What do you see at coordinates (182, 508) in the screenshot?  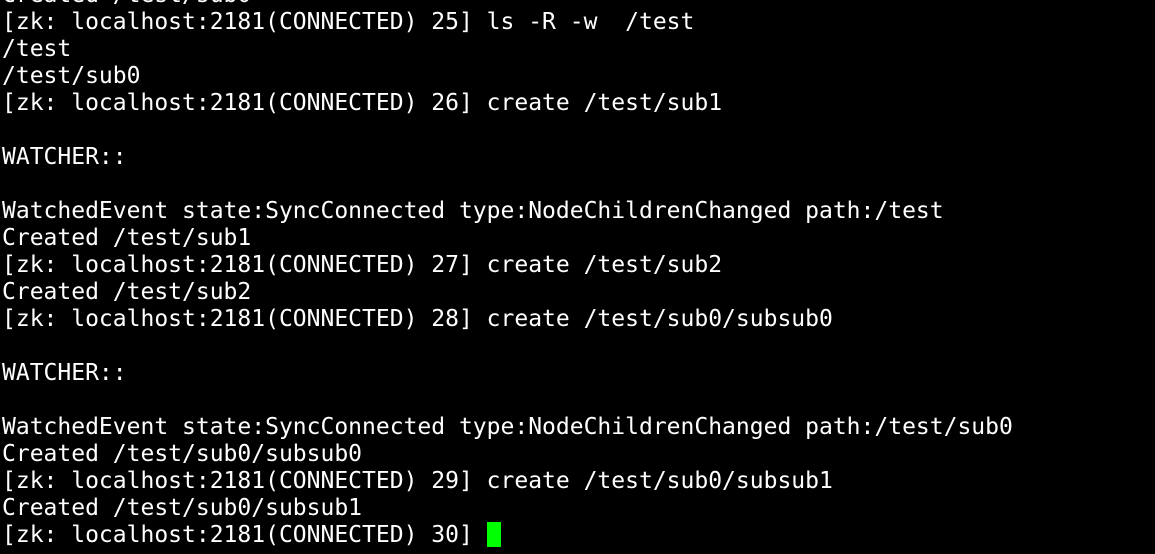 I see `terminal-line: Created /test/sub0/subsub1` at bounding box center [182, 508].